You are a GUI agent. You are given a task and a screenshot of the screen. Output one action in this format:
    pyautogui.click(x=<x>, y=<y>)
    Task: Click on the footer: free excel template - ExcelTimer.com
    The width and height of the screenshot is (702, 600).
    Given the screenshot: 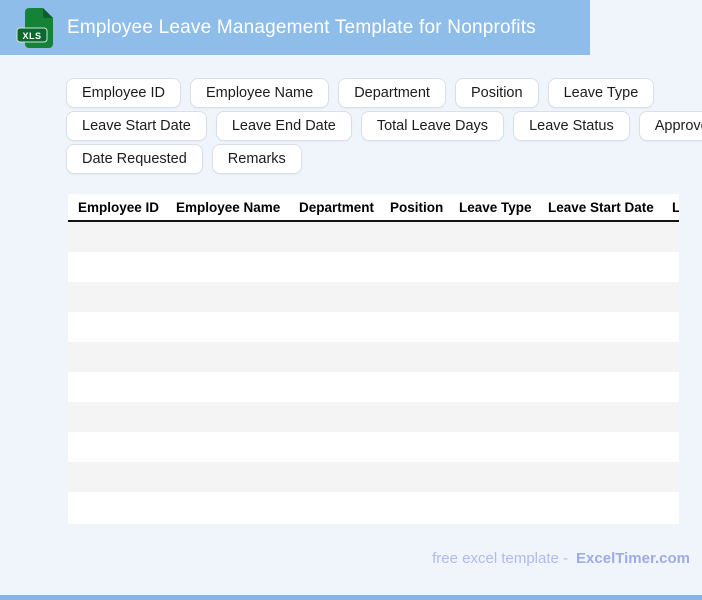 What is the action you would take?
    pyautogui.click(x=561, y=558)
    